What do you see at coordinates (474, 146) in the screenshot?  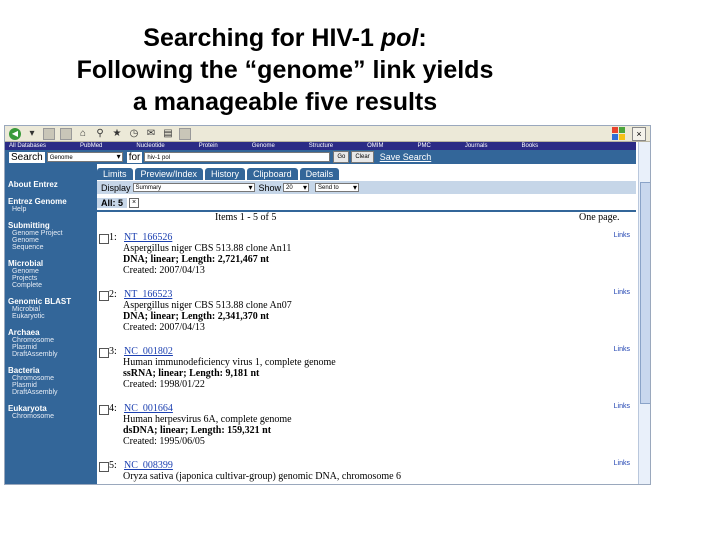 I see `database-link: Journals` at bounding box center [474, 146].